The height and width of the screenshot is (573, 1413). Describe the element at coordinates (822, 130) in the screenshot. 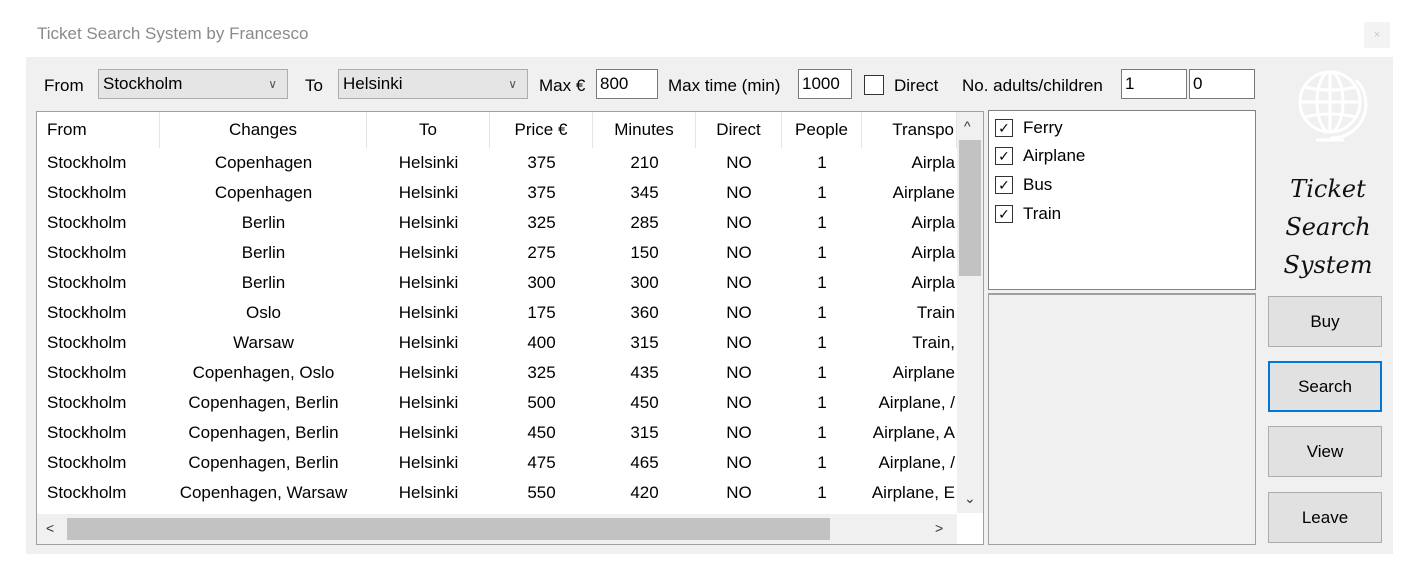

I see `column-header-people: People` at that location.